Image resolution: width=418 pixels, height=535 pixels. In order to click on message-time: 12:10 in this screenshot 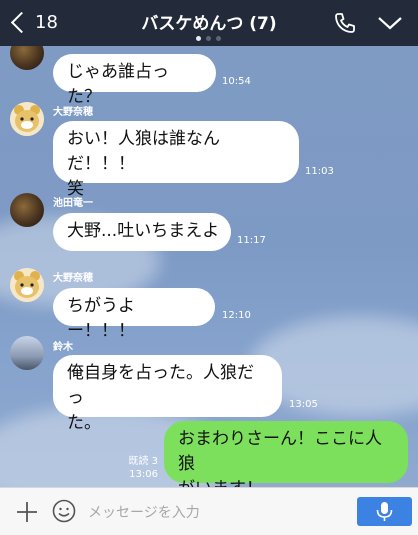, I will do `click(236, 315)`.